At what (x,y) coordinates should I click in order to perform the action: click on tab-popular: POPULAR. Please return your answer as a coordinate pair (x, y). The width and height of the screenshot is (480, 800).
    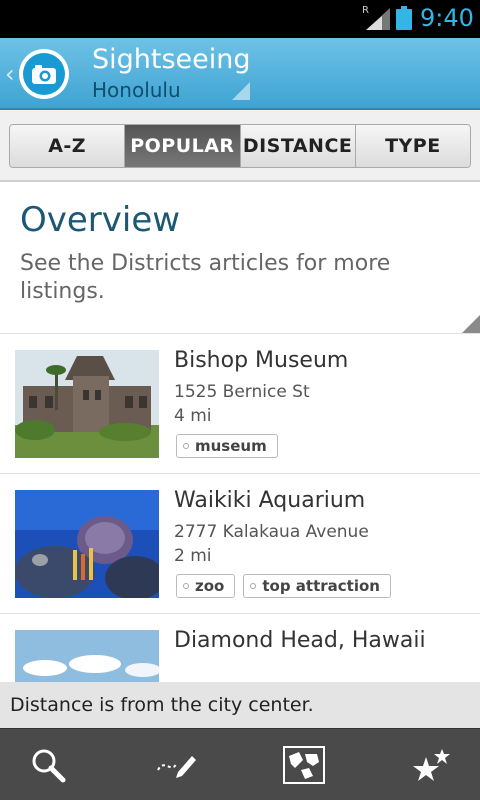
    Looking at the image, I should click on (183, 146).